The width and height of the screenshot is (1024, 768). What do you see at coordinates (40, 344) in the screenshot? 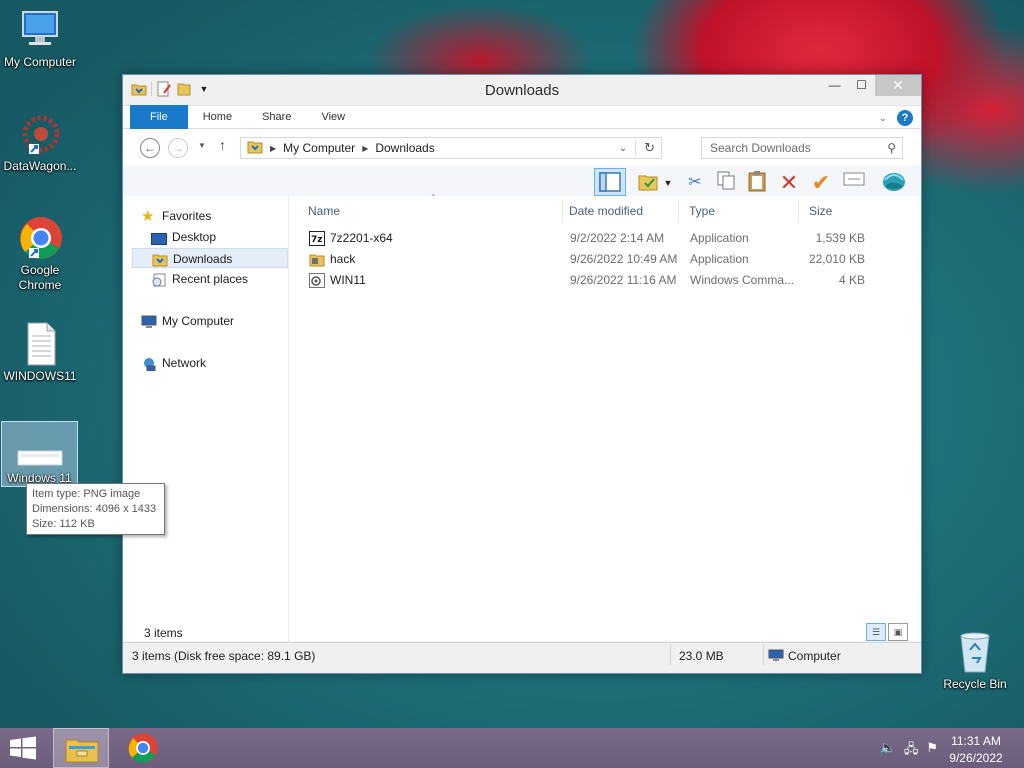
I see `text-document-icon` at bounding box center [40, 344].